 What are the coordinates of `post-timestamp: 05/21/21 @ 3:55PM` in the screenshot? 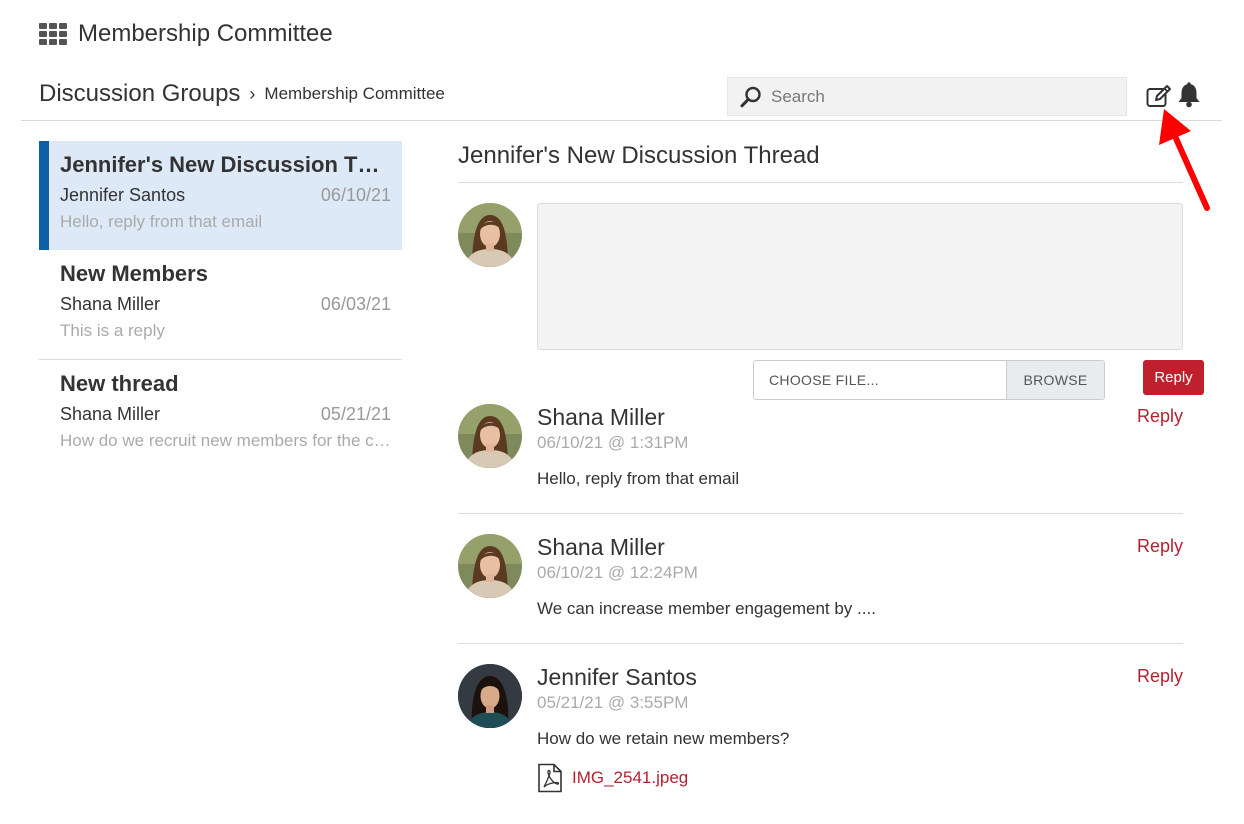 It's located at (613, 702).